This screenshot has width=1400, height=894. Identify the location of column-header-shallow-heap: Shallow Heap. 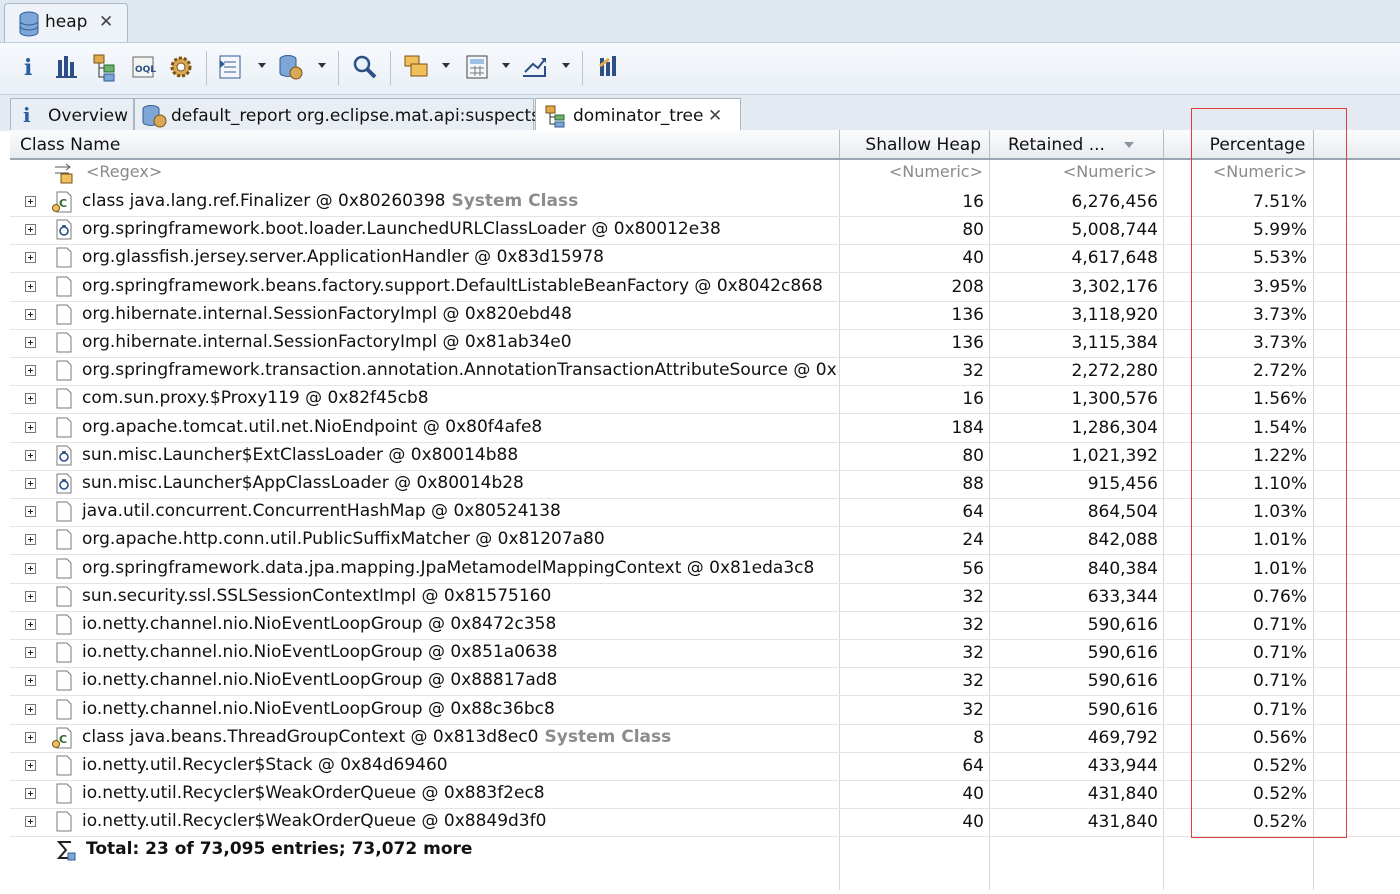
(915, 144).